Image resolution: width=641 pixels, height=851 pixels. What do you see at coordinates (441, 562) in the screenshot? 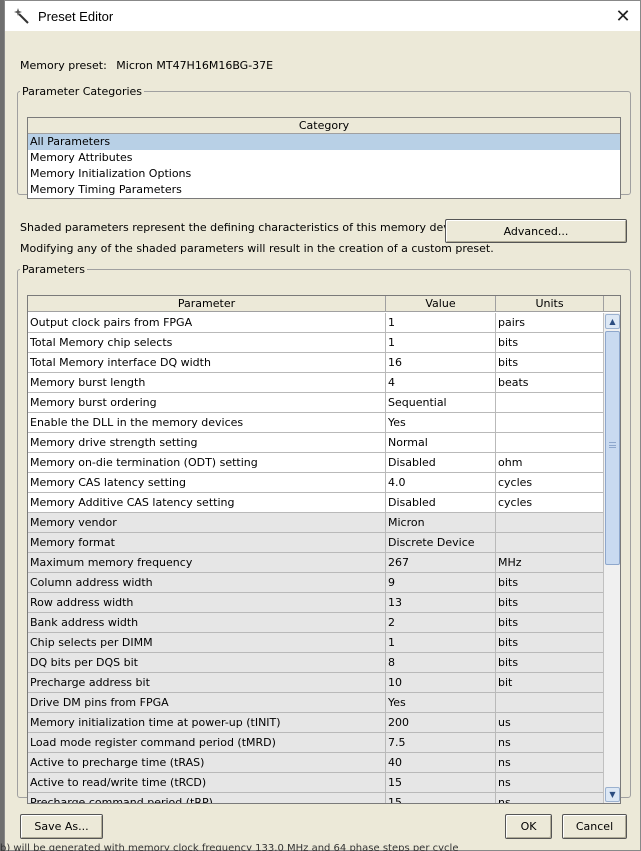
I see `cell-value: 267` at bounding box center [441, 562].